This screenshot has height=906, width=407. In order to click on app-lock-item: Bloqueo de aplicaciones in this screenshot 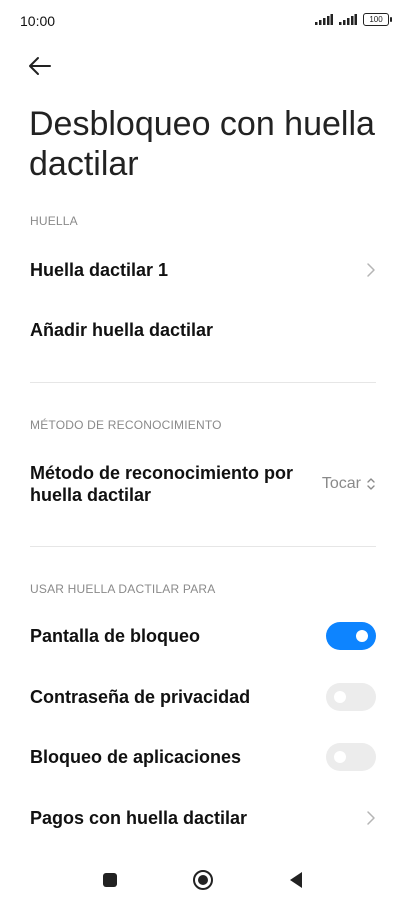, I will do `click(203, 757)`.